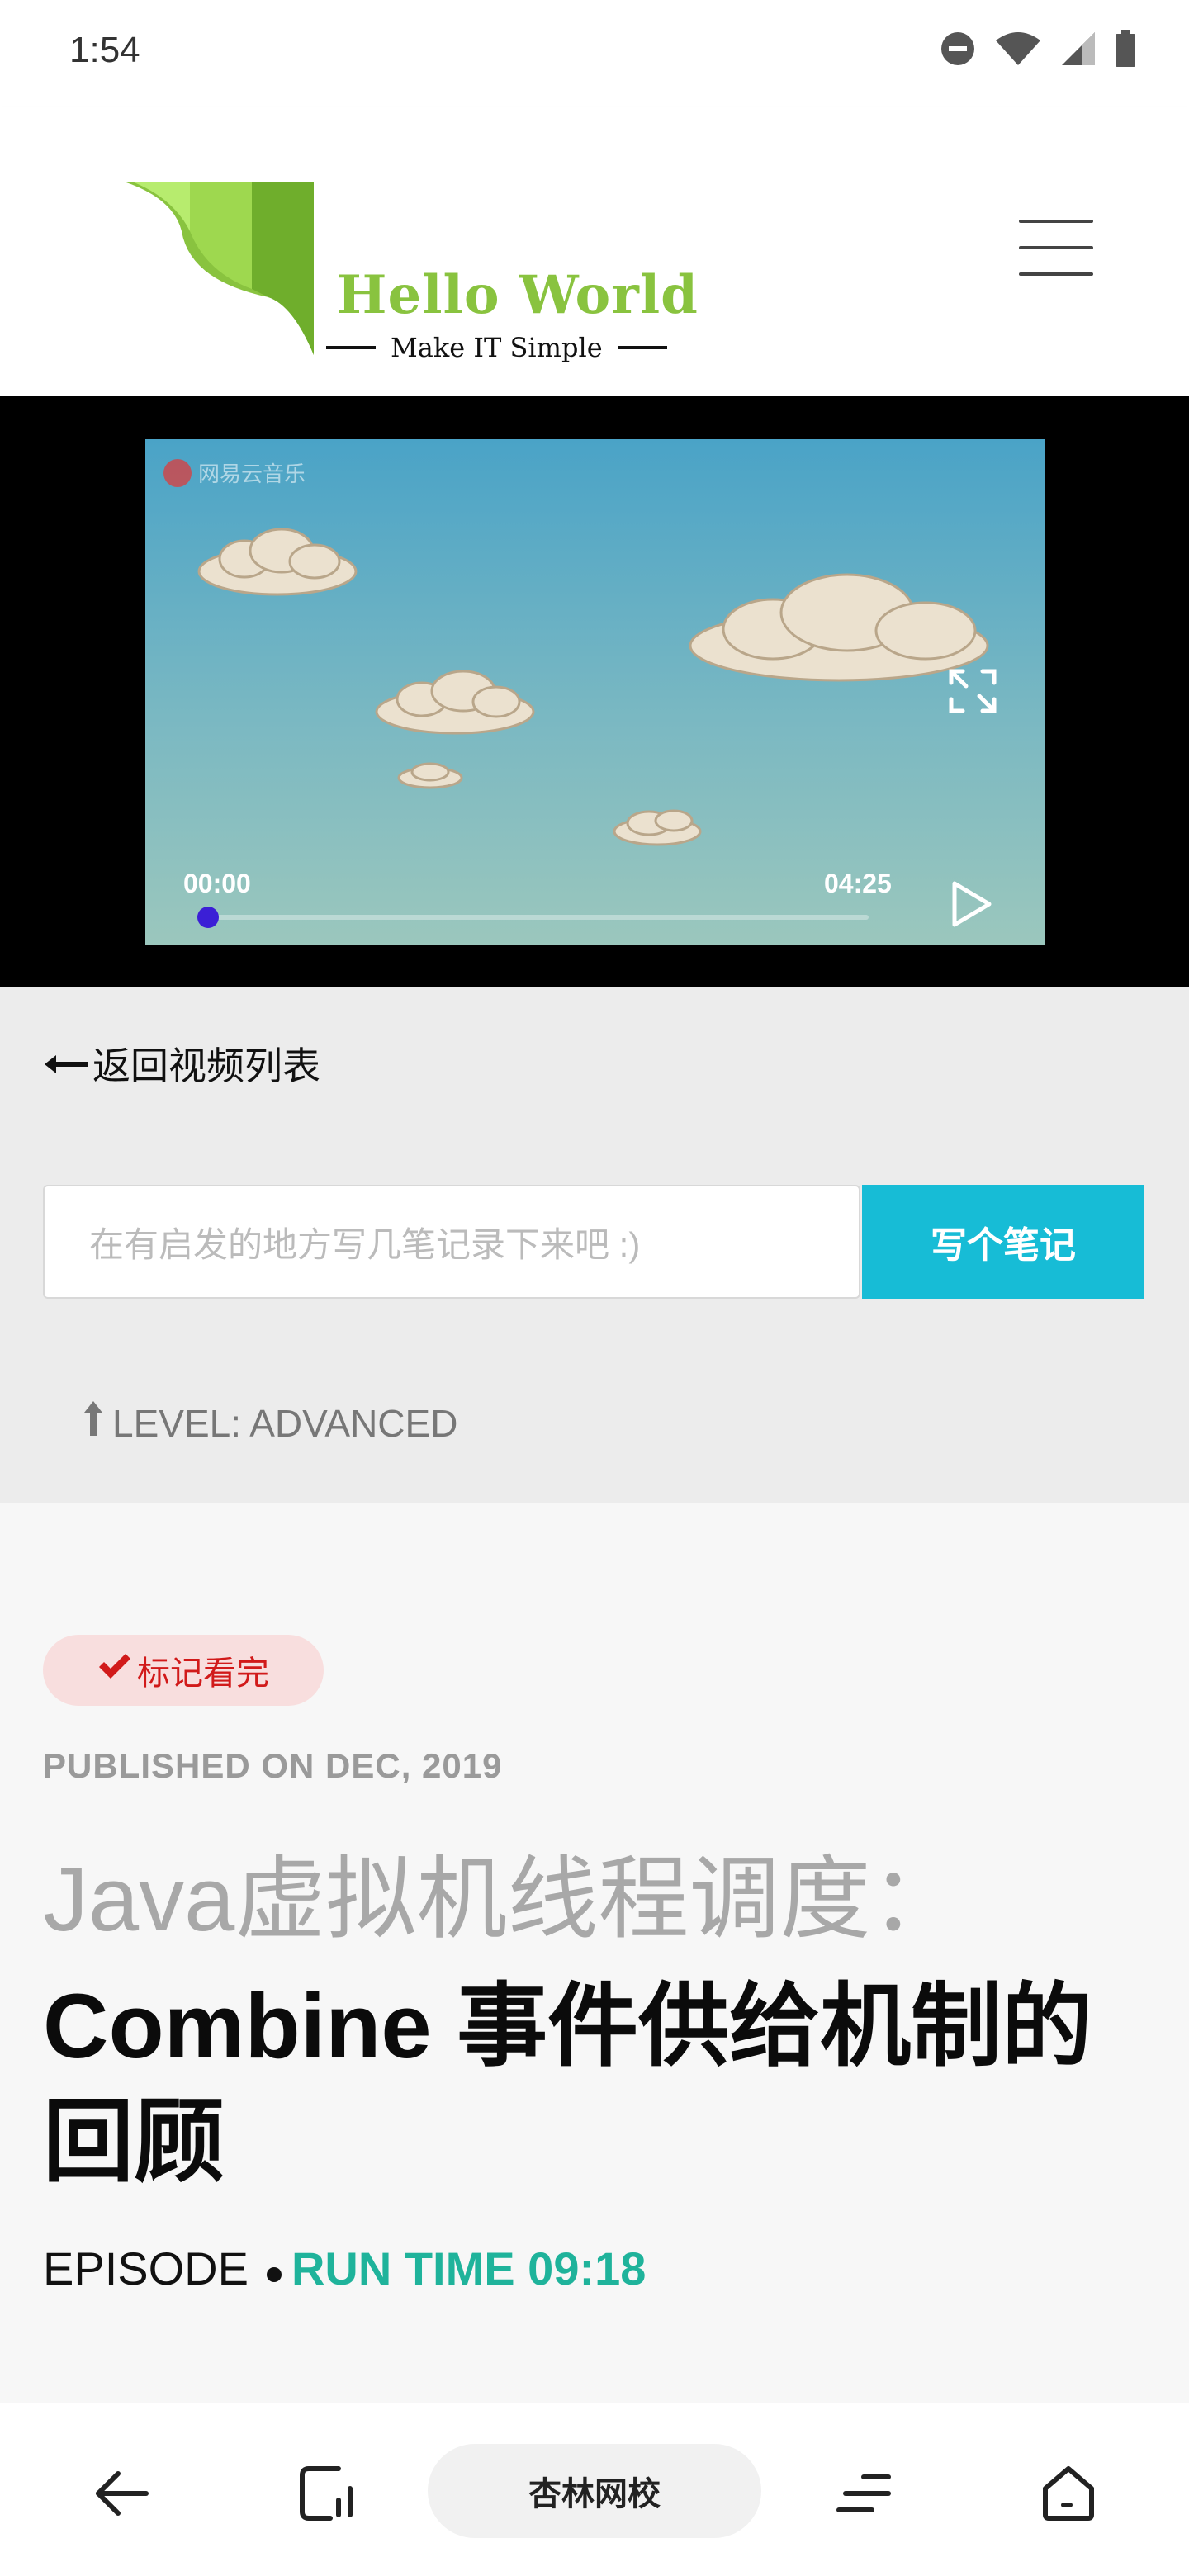  I want to click on wifi-icon, so click(1018, 49).